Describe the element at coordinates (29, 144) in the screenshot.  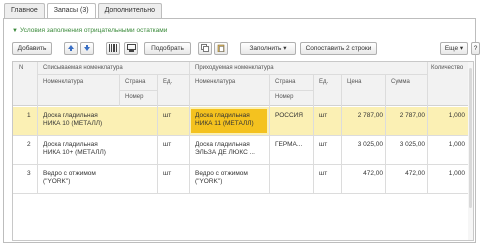
I see `row-number: 2` at that location.